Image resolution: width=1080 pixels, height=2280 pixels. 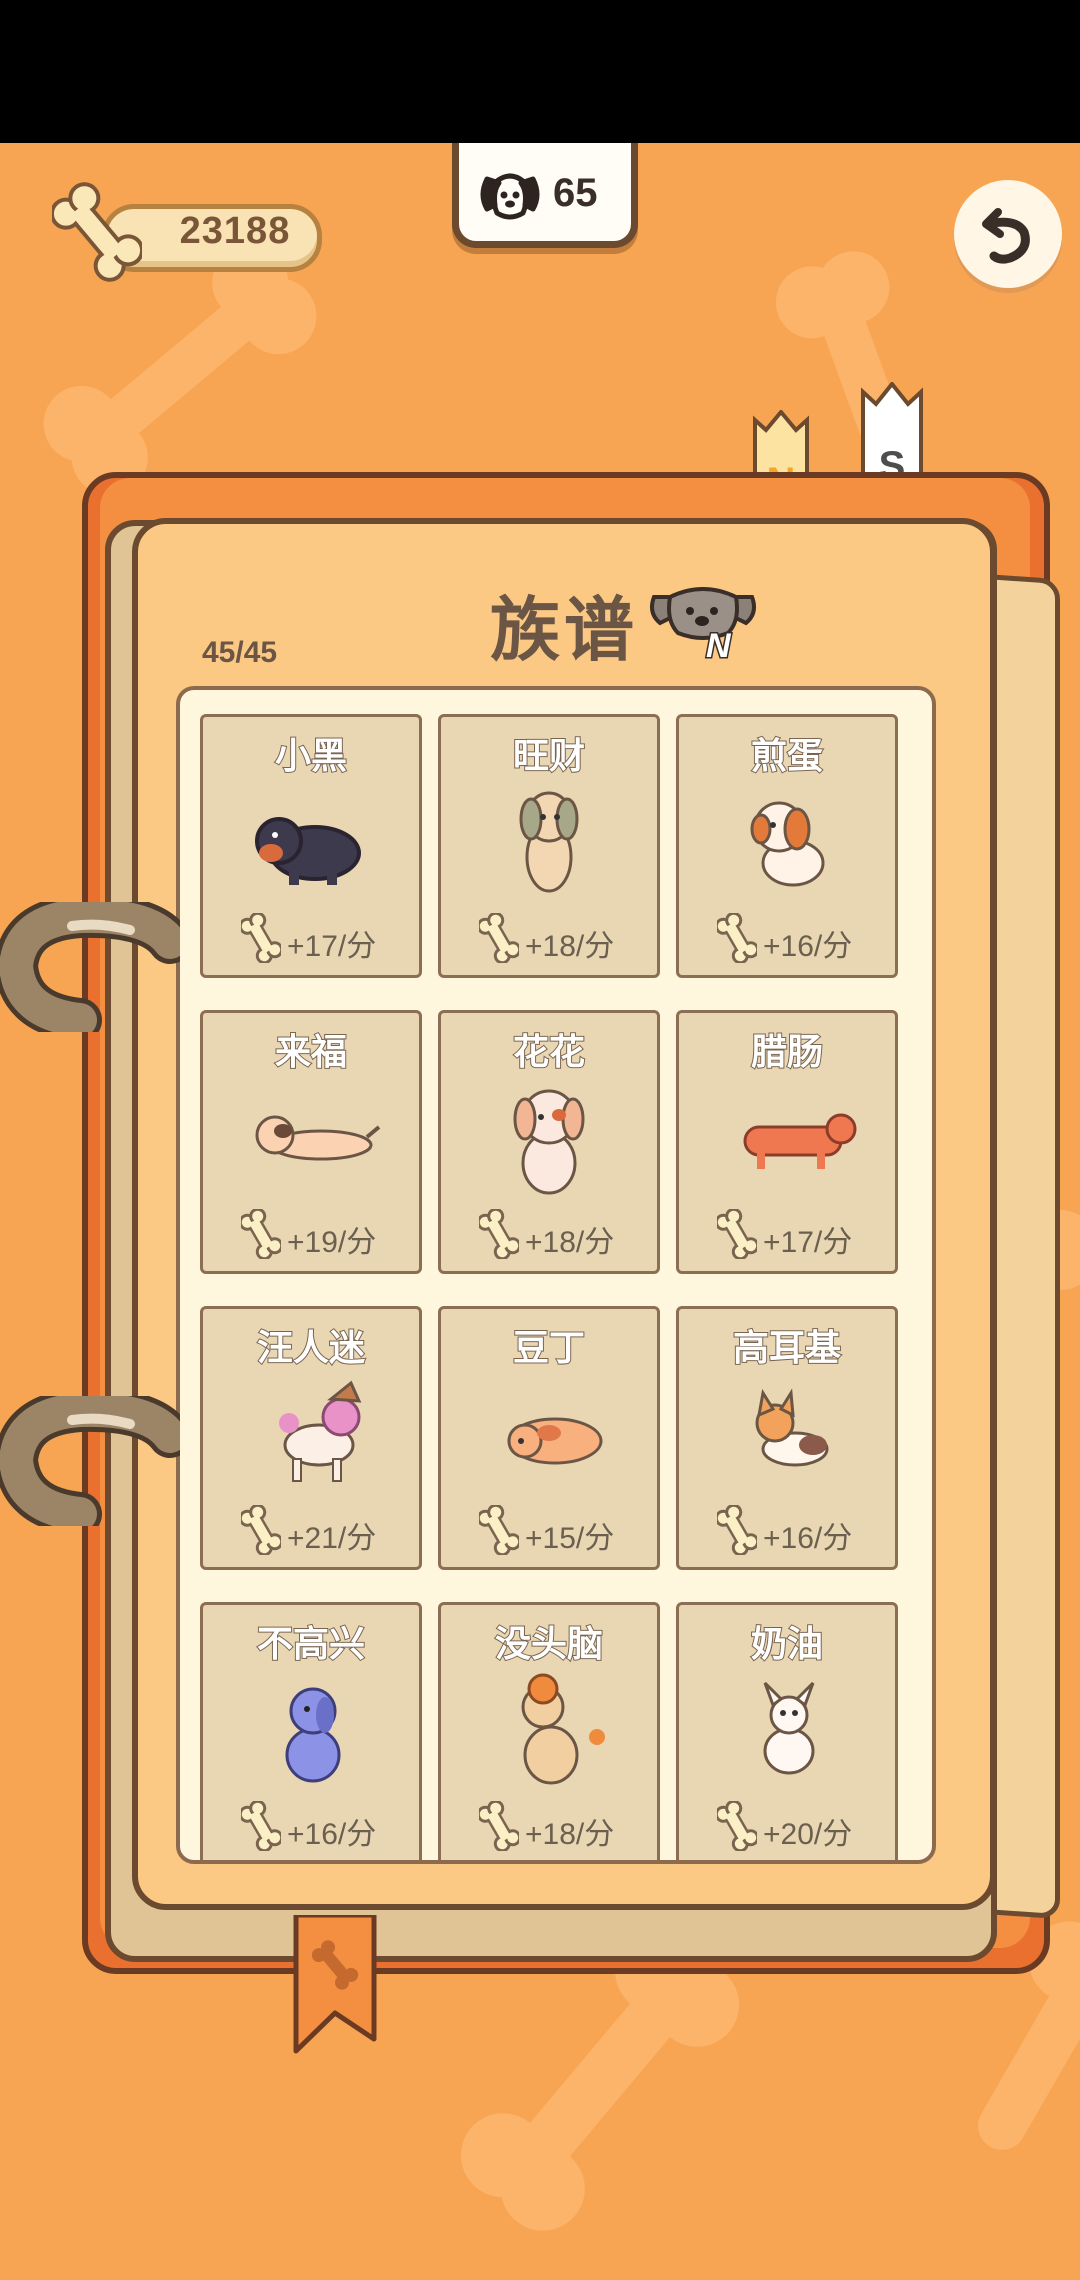 I want to click on book-ribbon, so click(x=335, y=1984).